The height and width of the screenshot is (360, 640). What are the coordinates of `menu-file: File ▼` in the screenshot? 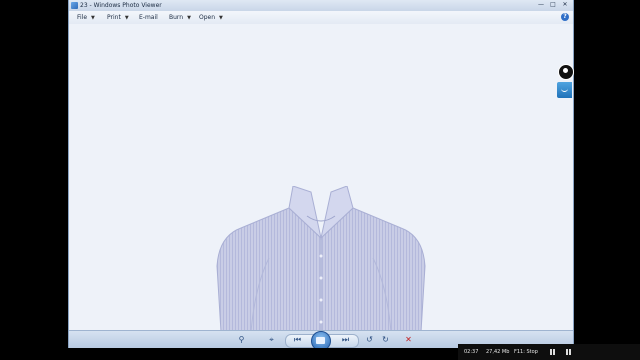 It's located at (86, 17).